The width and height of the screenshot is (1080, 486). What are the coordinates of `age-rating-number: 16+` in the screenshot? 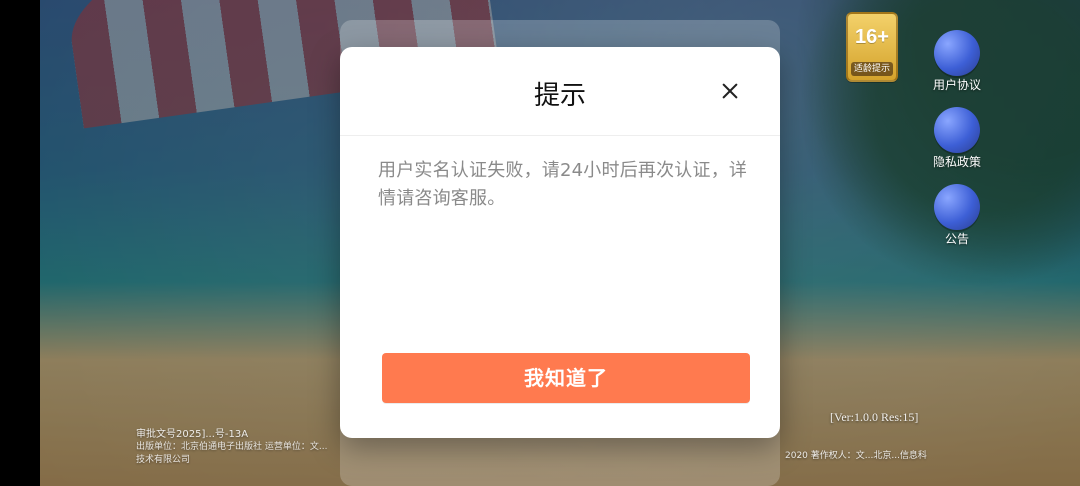 It's located at (872, 37).